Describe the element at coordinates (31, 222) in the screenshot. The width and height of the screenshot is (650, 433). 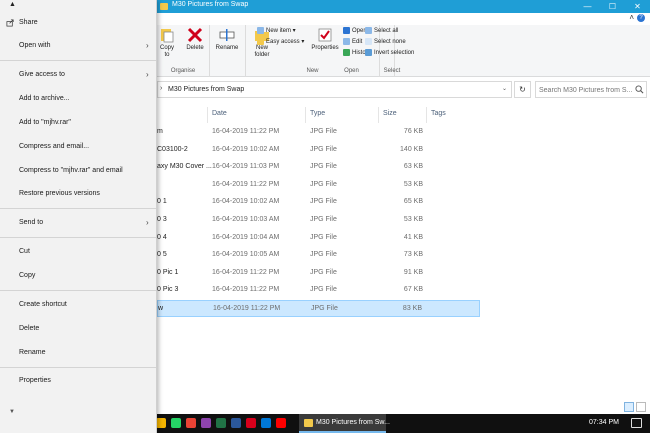
I see `menu-item-label: Send to` at that location.